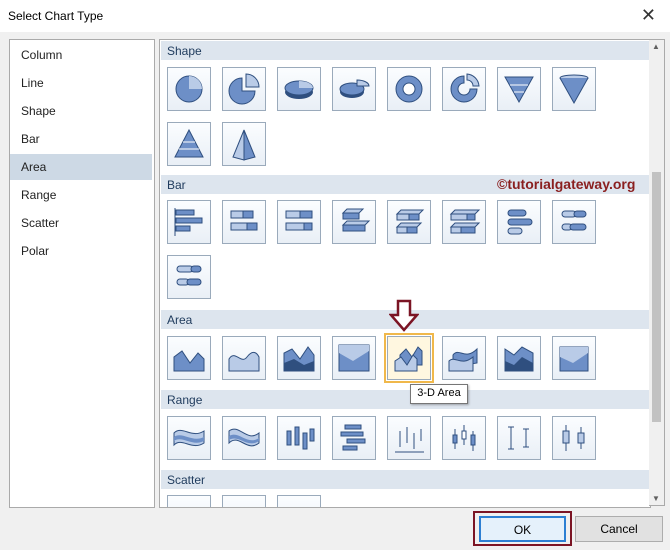 The image size is (670, 550). What do you see at coordinates (244, 438) in the screenshot?
I see `chart-smooth-range` at bounding box center [244, 438].